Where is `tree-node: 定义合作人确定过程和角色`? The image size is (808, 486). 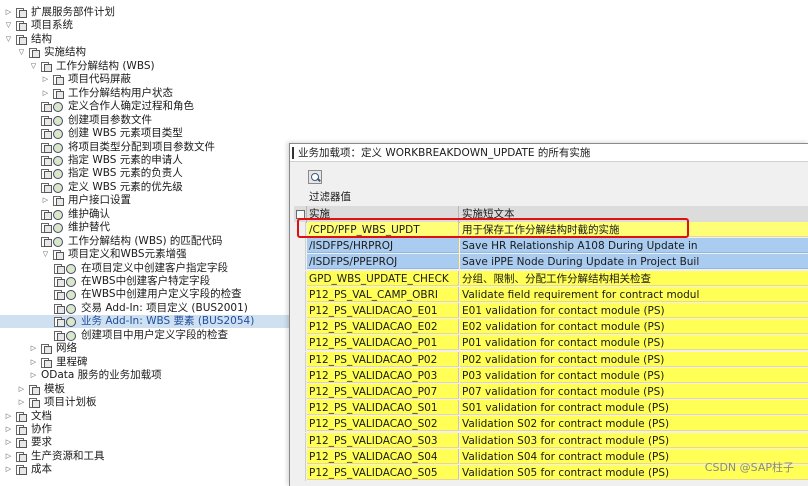
tree-node: 定义合作人确定过程和角色 is located at coordinates (404, 106).